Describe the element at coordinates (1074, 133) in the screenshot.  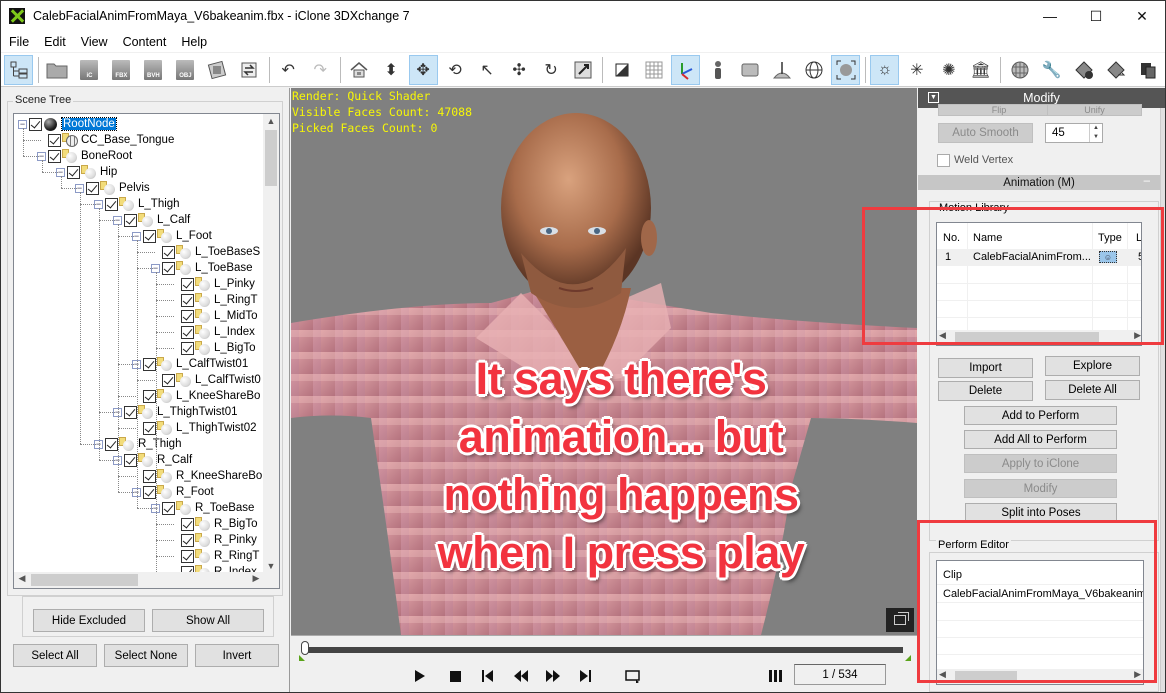
I see `smooth-angle-spinner: 45 ▲ ▼` at that location.